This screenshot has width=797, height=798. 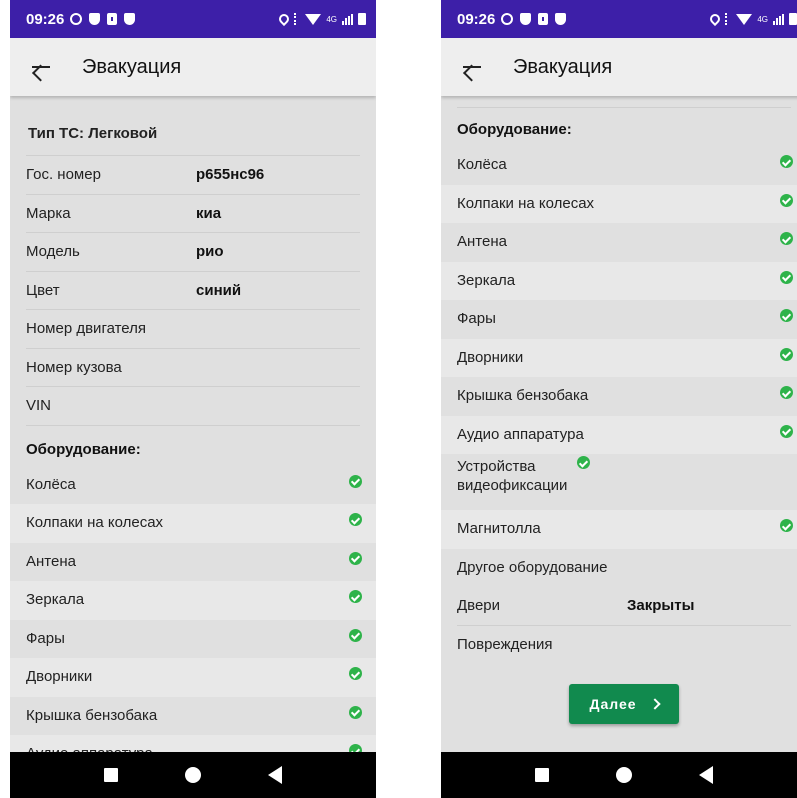 I want to click on equipment-label: Дворники, so click(x=490, y=357).